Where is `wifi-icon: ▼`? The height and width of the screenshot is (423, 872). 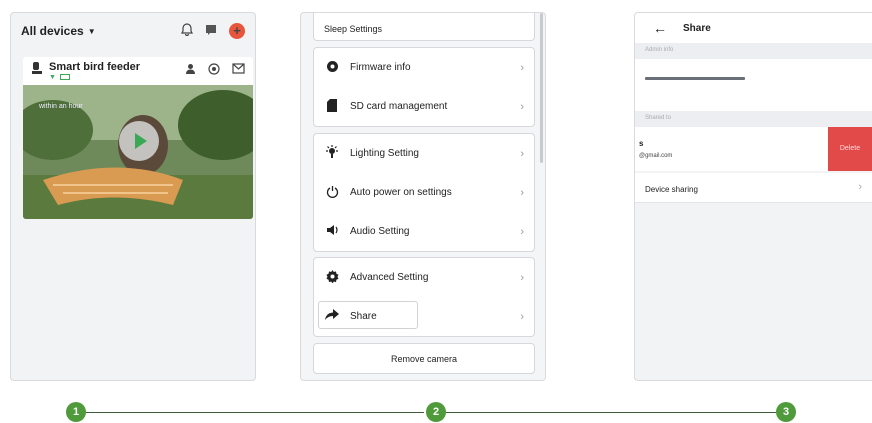 wifi-icon: ▼ is located at coordinates (52, 77).